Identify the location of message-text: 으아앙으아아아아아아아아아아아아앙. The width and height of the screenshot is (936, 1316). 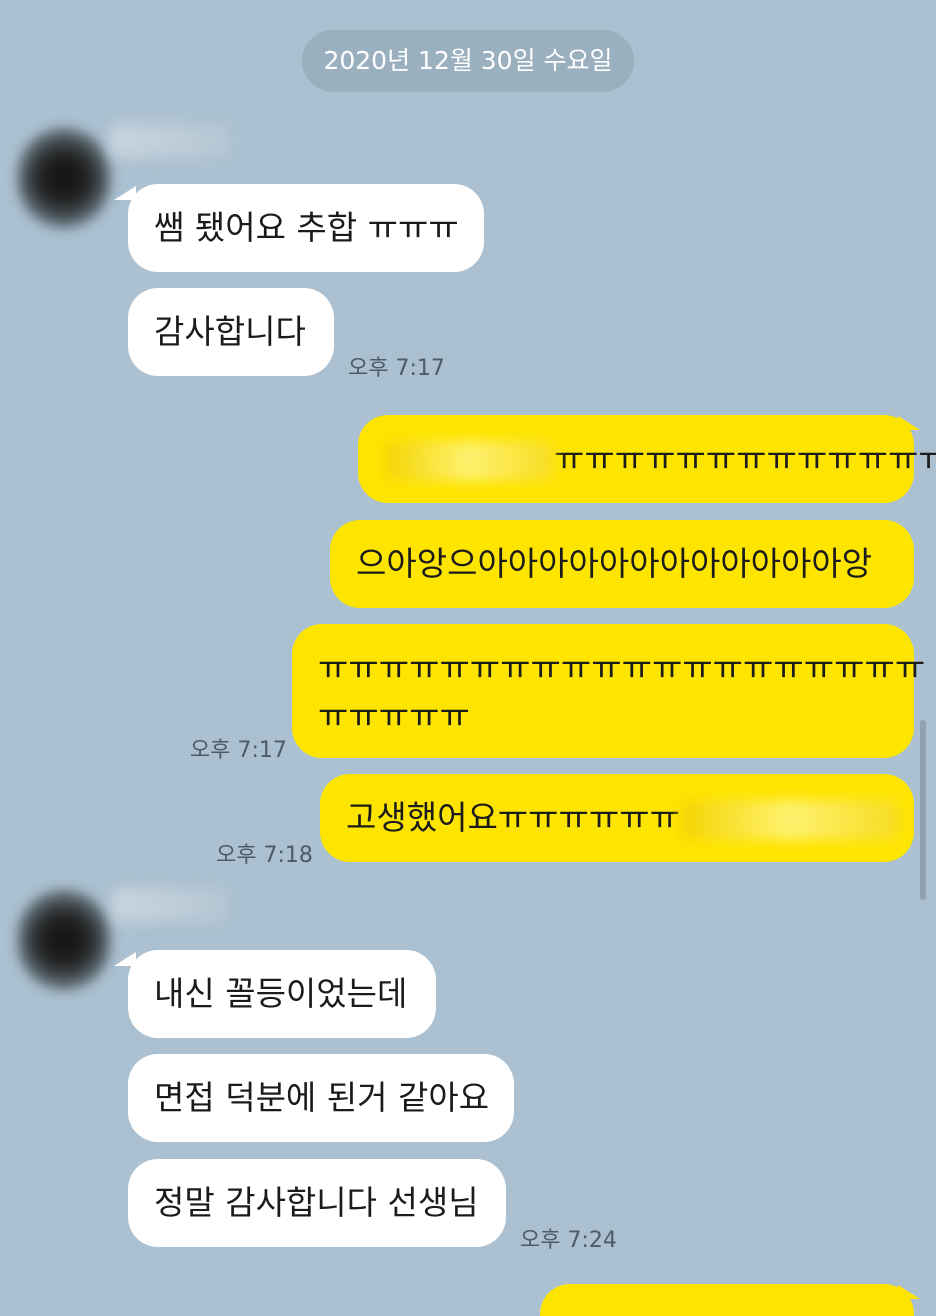
(614, 563).